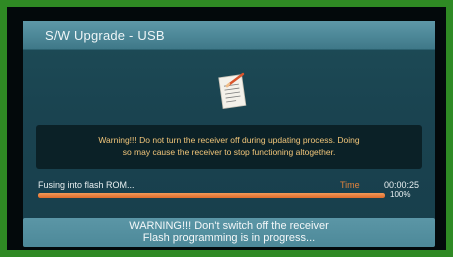  What do you see at coordinates (402, 185) in the screenshot?
I see `time-value: 00:00:25` at bounding box center [402, 185].